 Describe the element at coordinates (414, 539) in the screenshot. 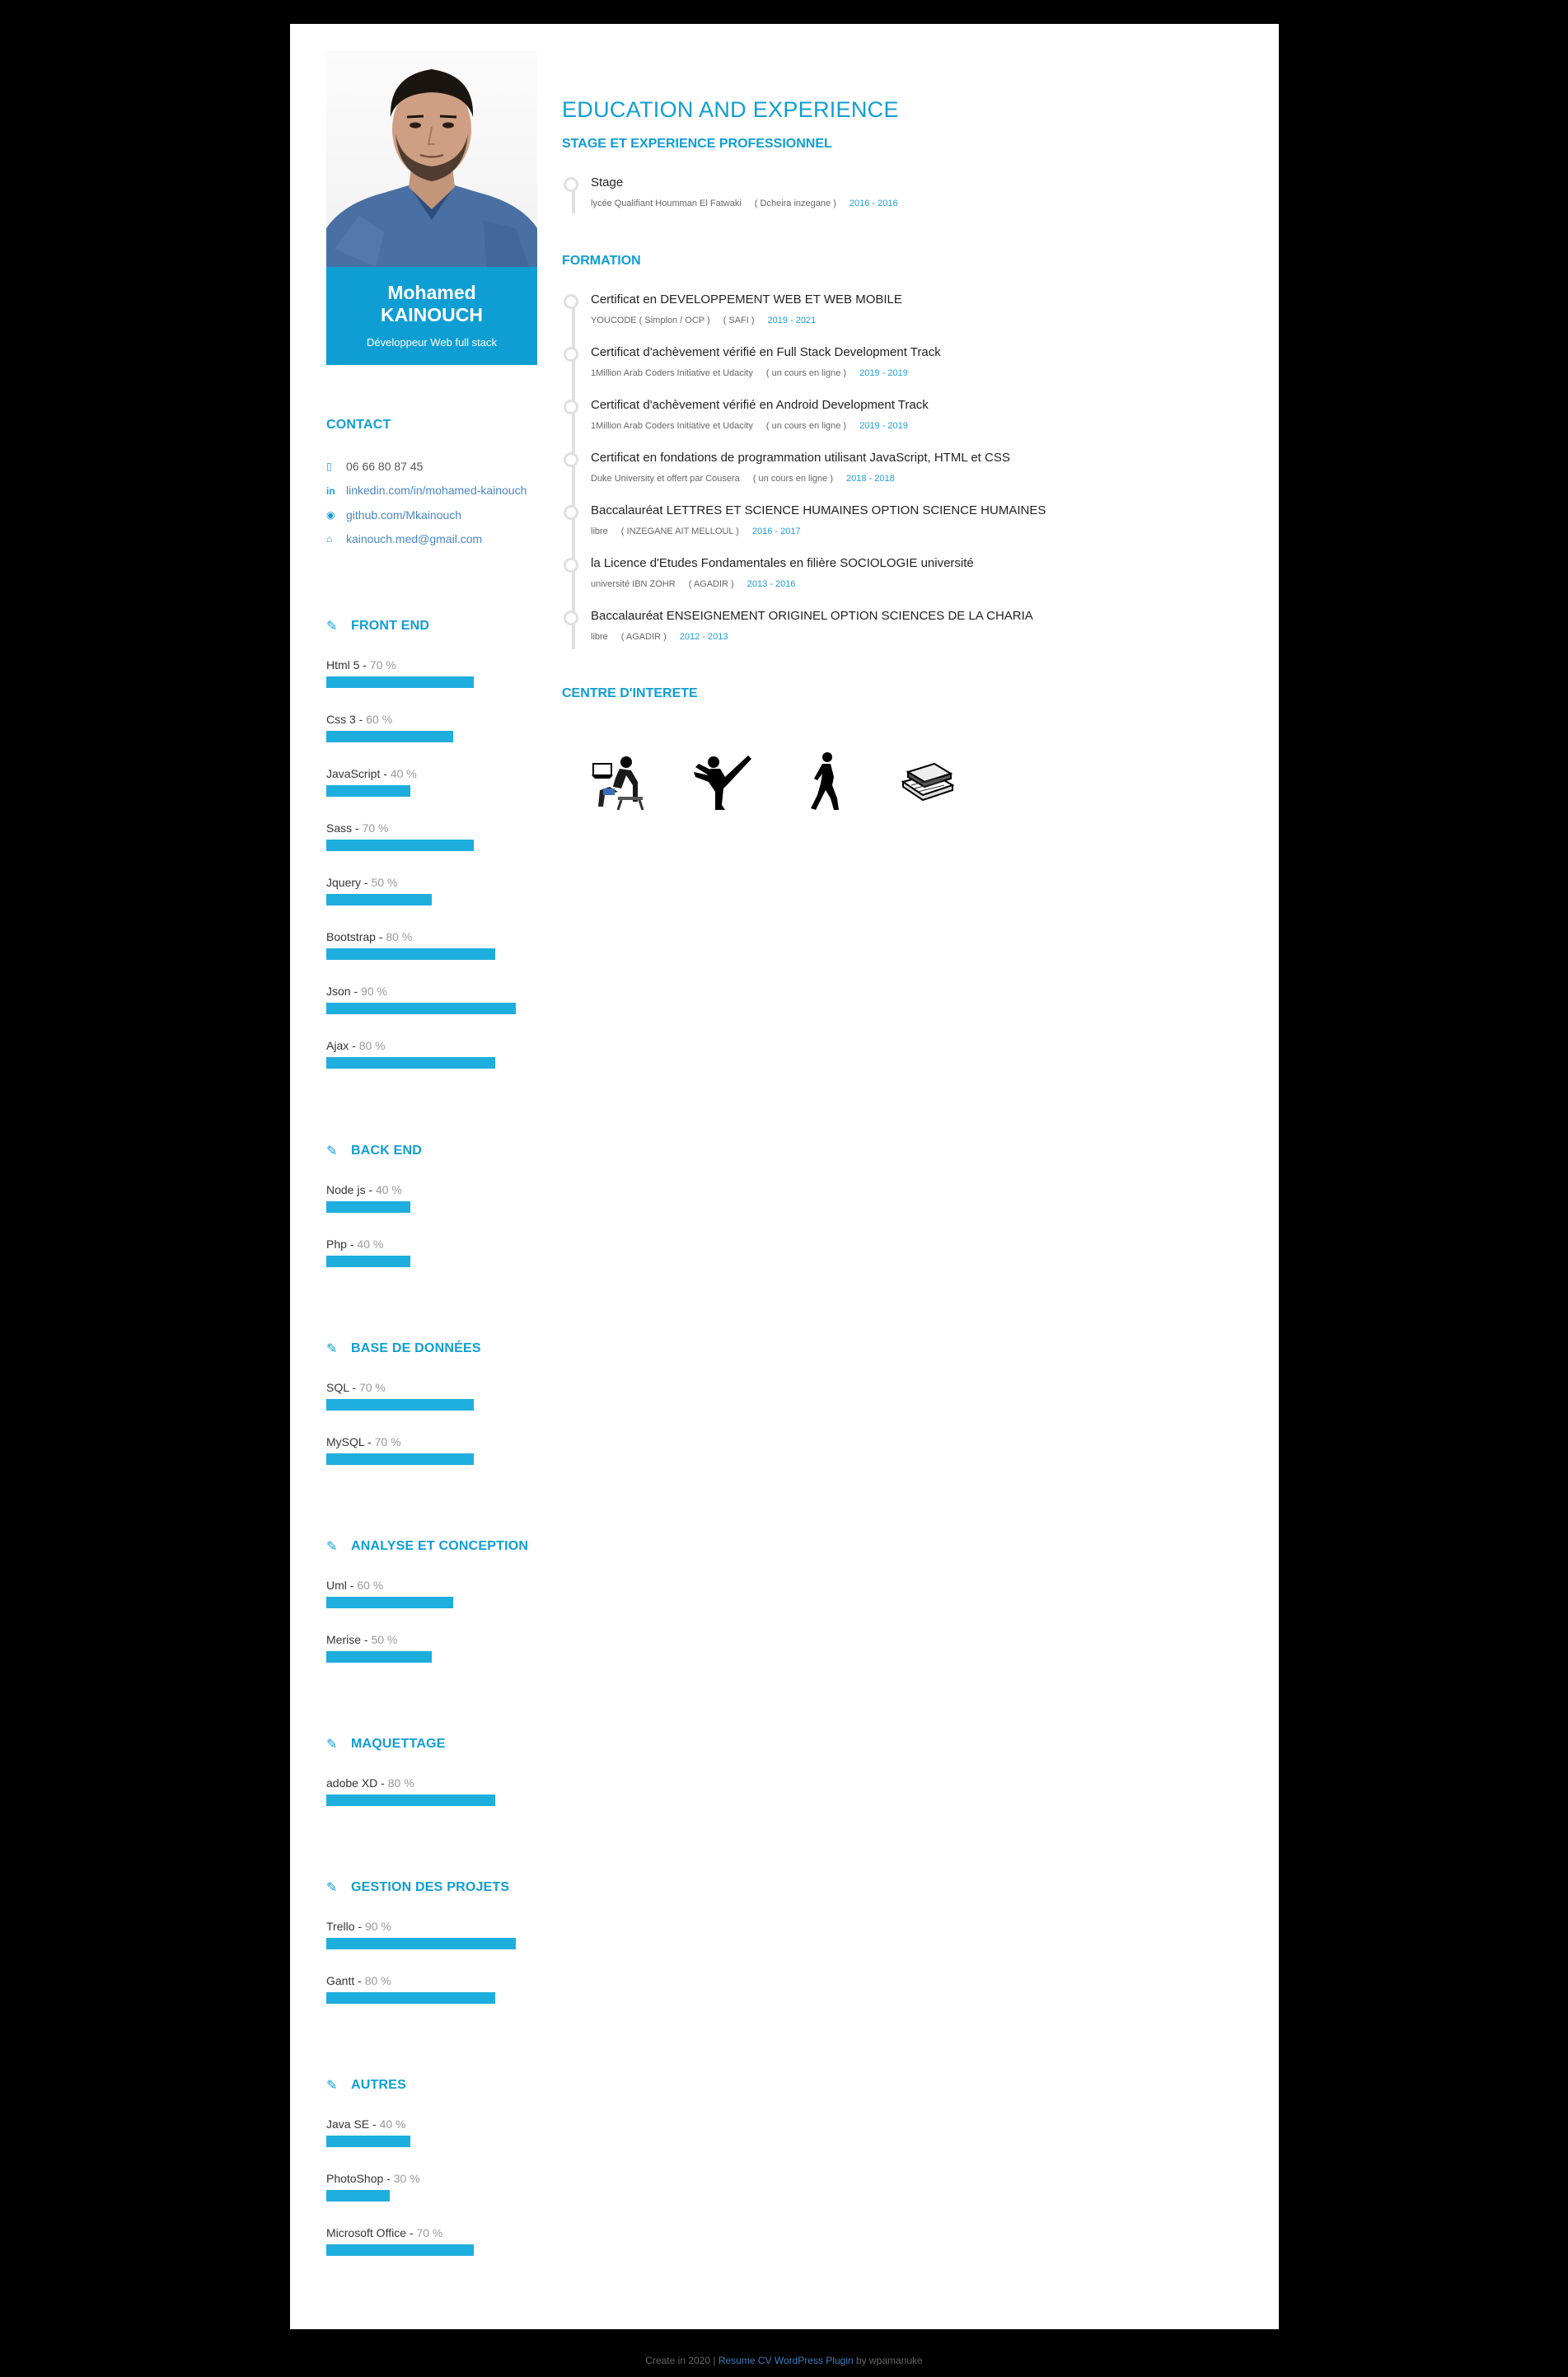

I see `email-link: kainouch.med@gmail.com` at that location.